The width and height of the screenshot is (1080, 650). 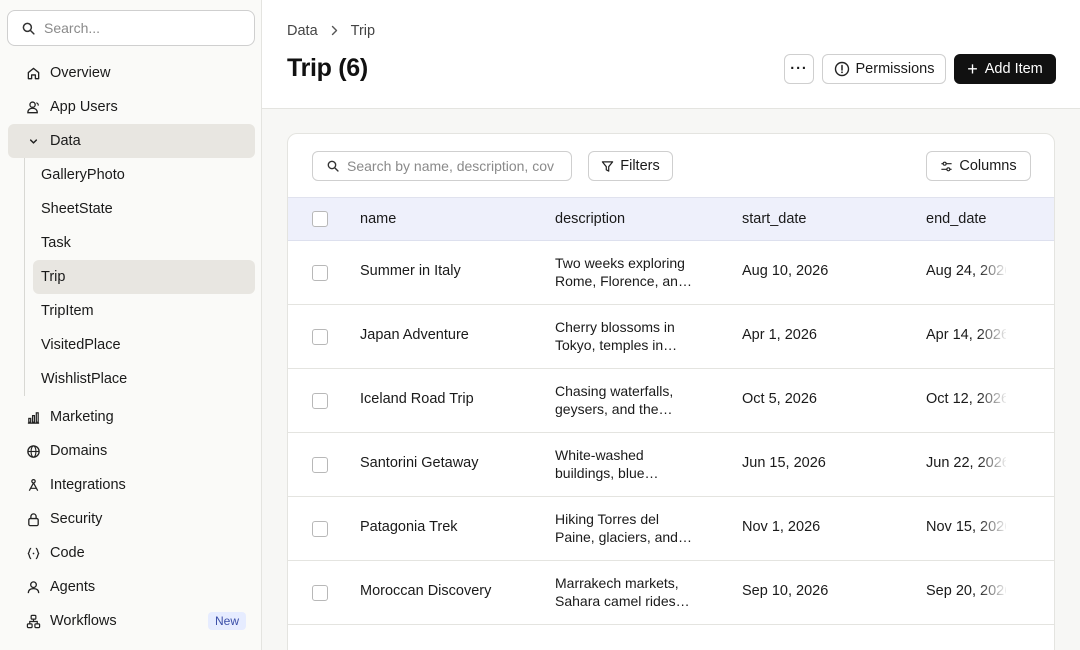 I want to click on sidebar-item-label: Data, so click(x=65, y=141).